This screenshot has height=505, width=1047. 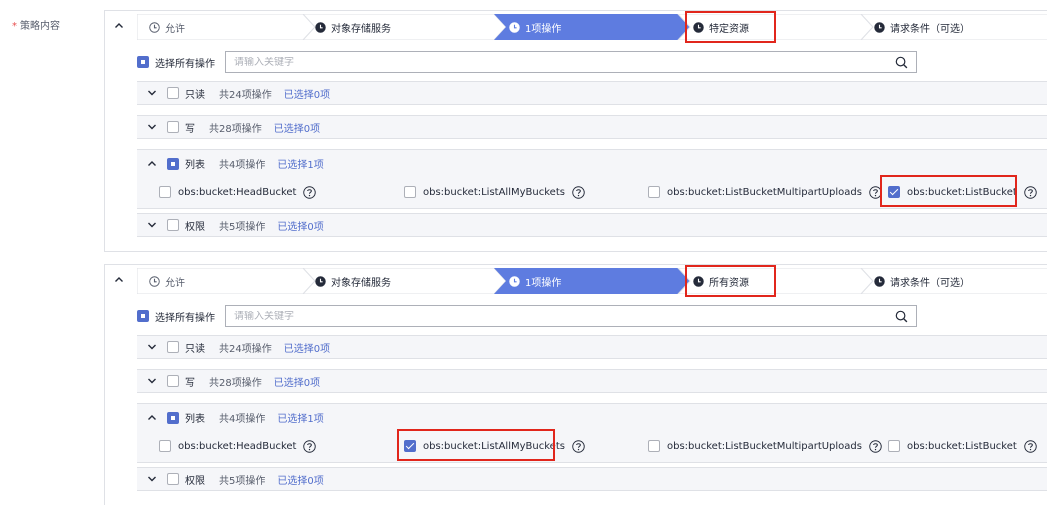 What do you see at coordinates (242, 419) in the screenshot?
I see `group-list-count: 共4项操作` at bounding box center [242, 419].